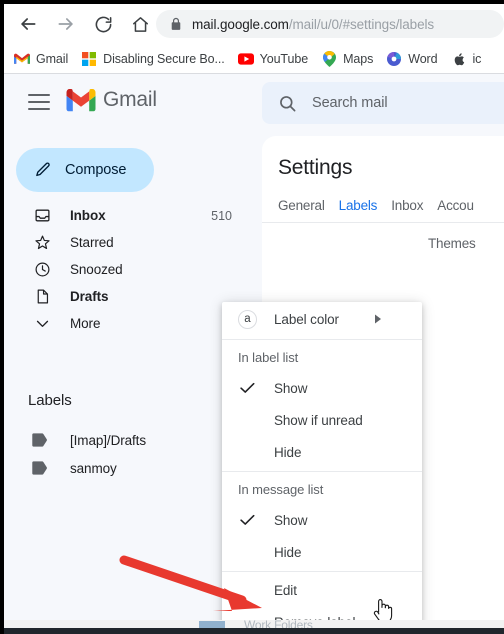 This screenshot has width=504, height=634. Describe the element at coordinates (301, 205) in the screenshot. I see `tab-general: General` at that location.